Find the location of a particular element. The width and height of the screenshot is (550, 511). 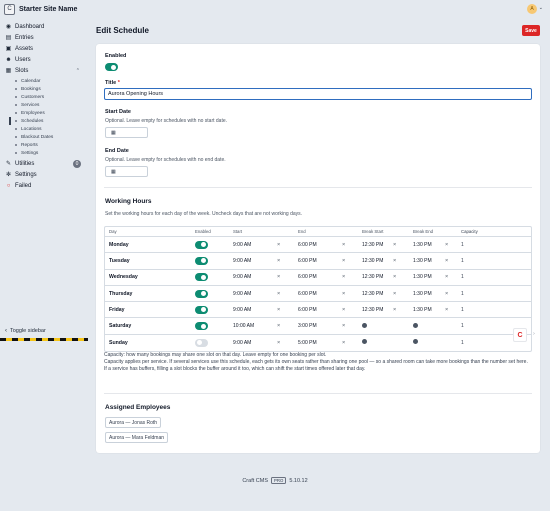

toggle-sidebar-button: ‹ Toggle sidebar is located at coordinates (25, 331).